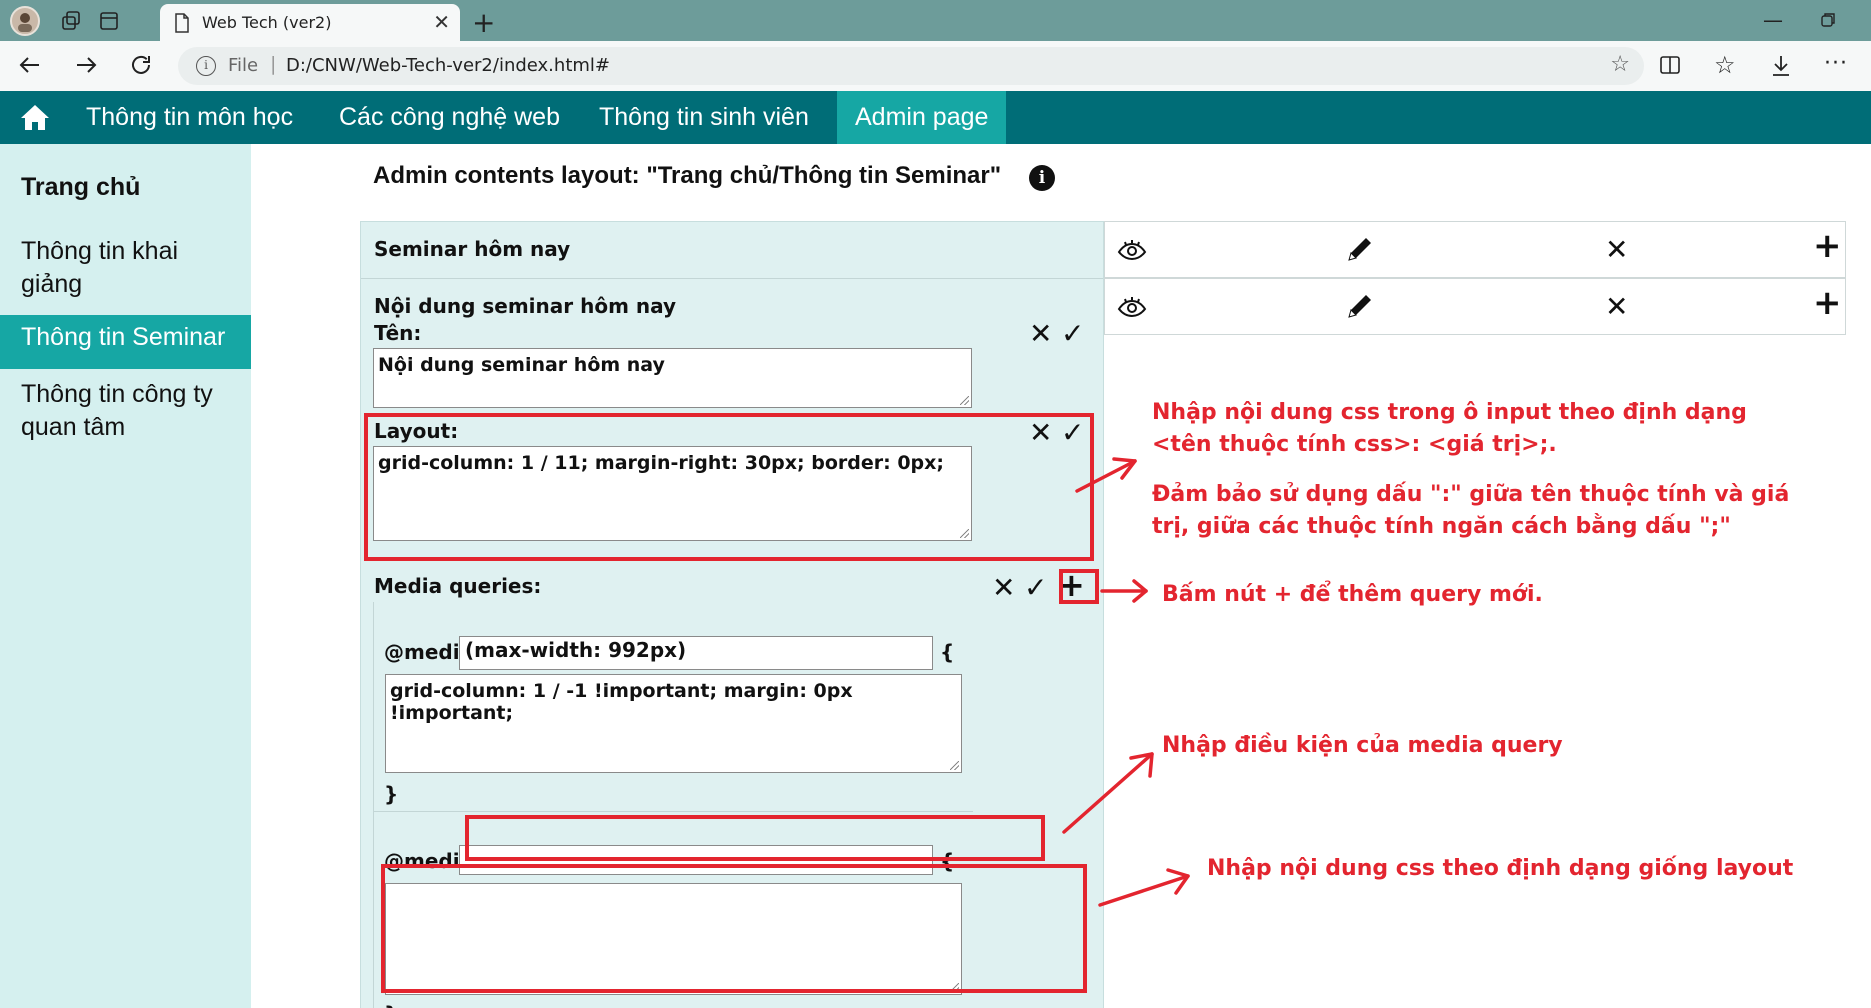 Image resolution: width=1871 pixels, height=1008 pixels. I want to click on arrow-to-condition-note-head, so click(1141, 765).